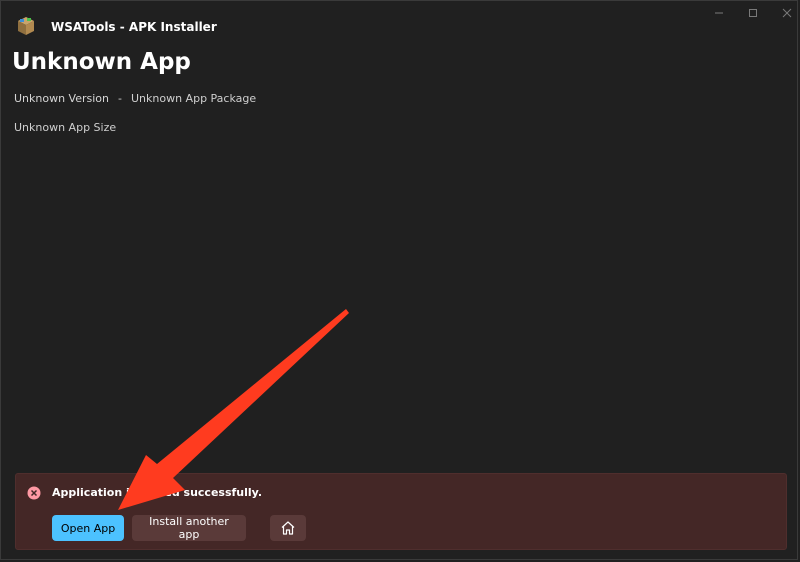  I want to click on open-app-button: Open App, so click(88, 528).